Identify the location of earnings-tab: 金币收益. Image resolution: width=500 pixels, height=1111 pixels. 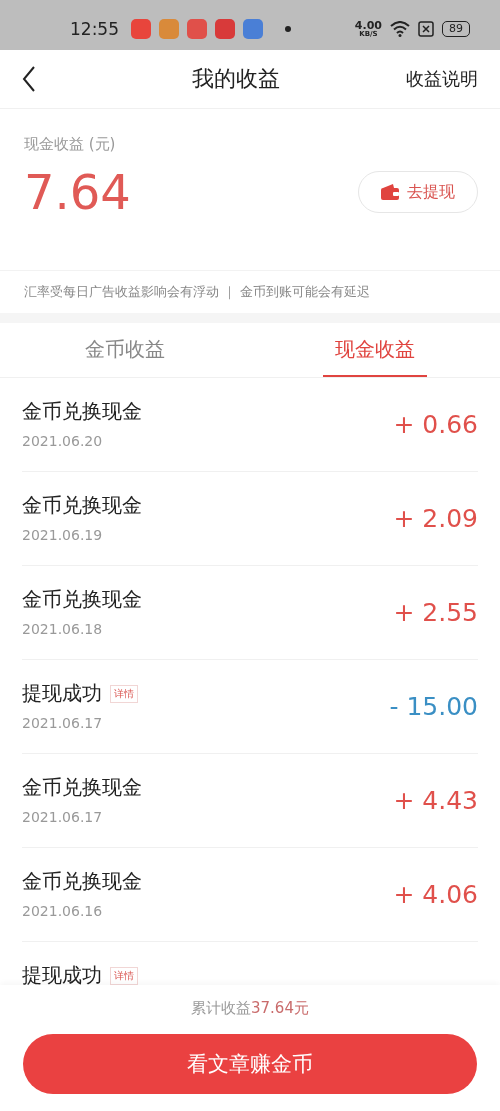
(125, 350).